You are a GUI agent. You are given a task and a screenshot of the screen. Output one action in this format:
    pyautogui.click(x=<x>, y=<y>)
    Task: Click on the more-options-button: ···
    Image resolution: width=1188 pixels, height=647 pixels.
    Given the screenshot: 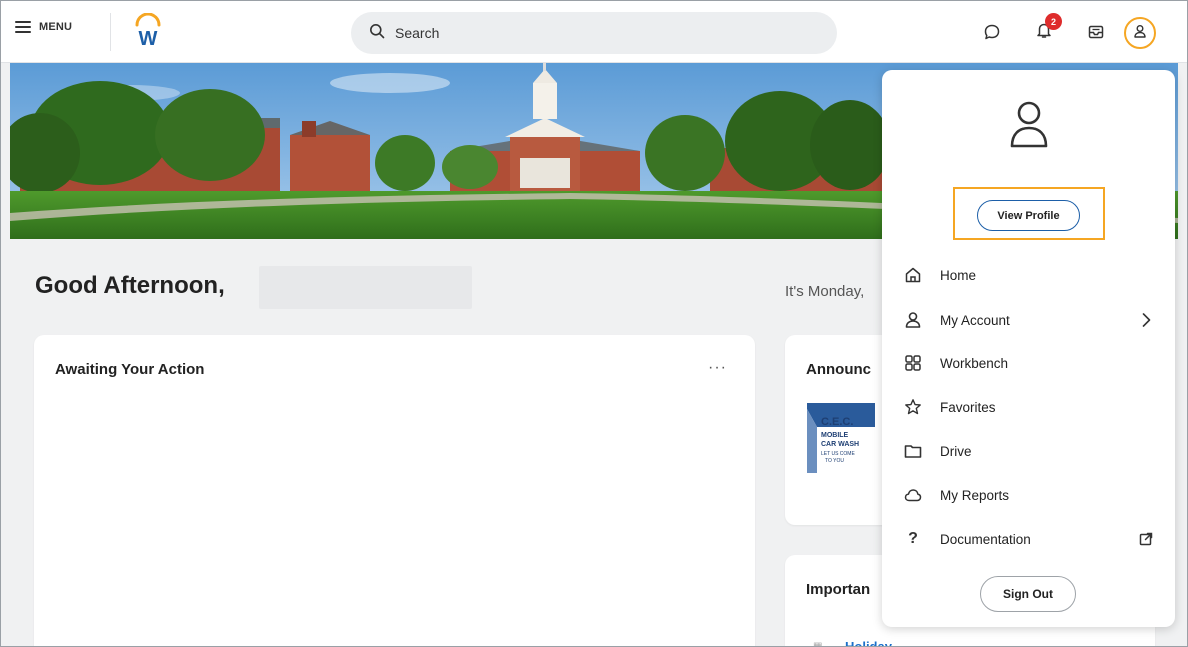 What is the action you would take?
    pyautogui.click(x=717, y=368)
    